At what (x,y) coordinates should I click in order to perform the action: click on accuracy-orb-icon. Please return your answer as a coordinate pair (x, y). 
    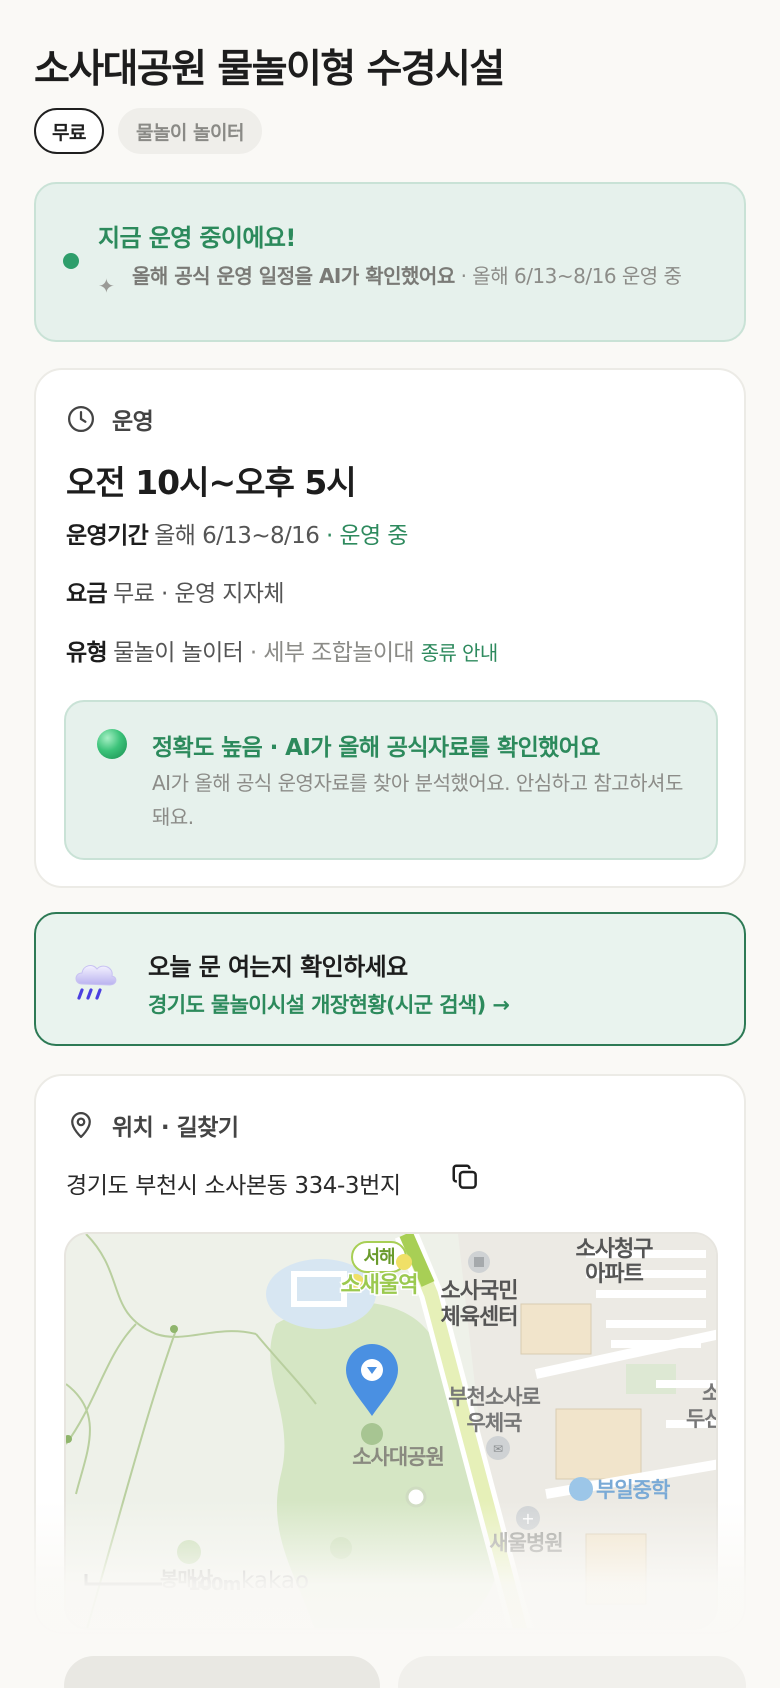
    Looking at the image, I should click on (112, 744).